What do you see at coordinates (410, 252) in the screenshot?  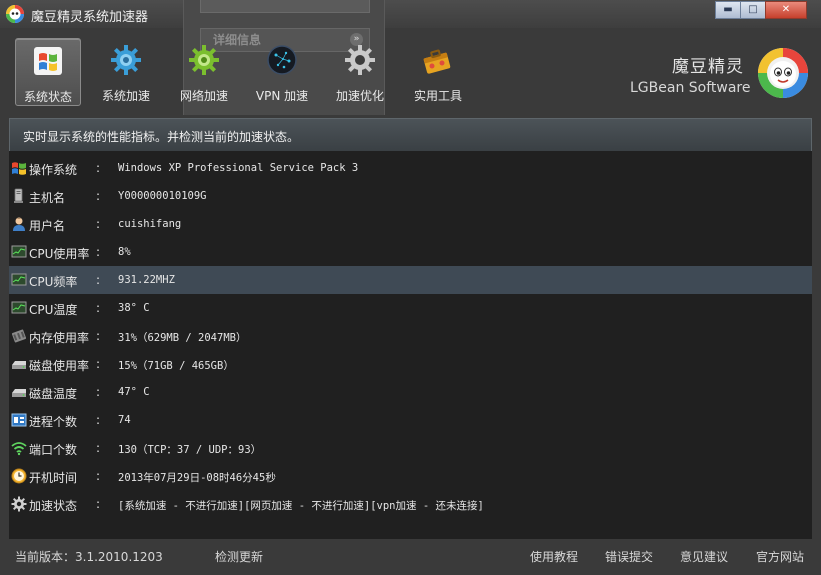 I see `row-cpu-usage: CPU使用率 : 8%` at bounding box center [410, 252].